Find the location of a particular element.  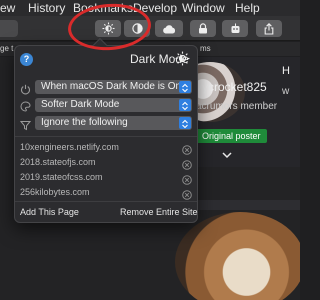

lock-extension-button is located at coordinates (203, 28).